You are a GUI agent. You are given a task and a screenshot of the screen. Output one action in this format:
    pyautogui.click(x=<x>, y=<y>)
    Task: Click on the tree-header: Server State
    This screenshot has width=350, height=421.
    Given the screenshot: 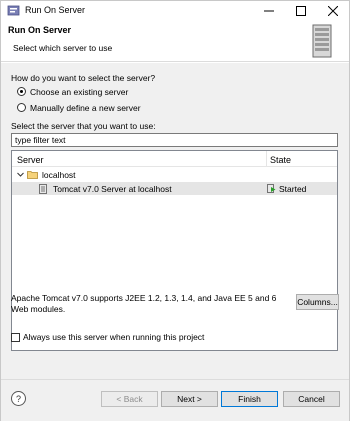 What is the action you would take?
    pyautogui.click(x=174, y=159)
    